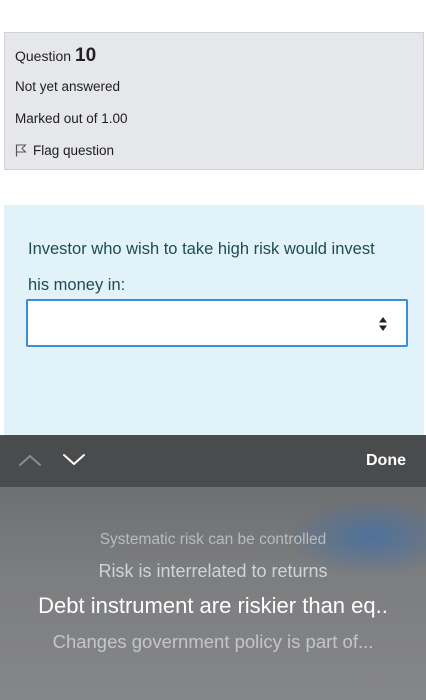 The height and width of the screenshot is (700, 426). What do you see at coordinates (43, 56) in the screenshot?
I see `question-label: Question` at bounding box center [43, 56].